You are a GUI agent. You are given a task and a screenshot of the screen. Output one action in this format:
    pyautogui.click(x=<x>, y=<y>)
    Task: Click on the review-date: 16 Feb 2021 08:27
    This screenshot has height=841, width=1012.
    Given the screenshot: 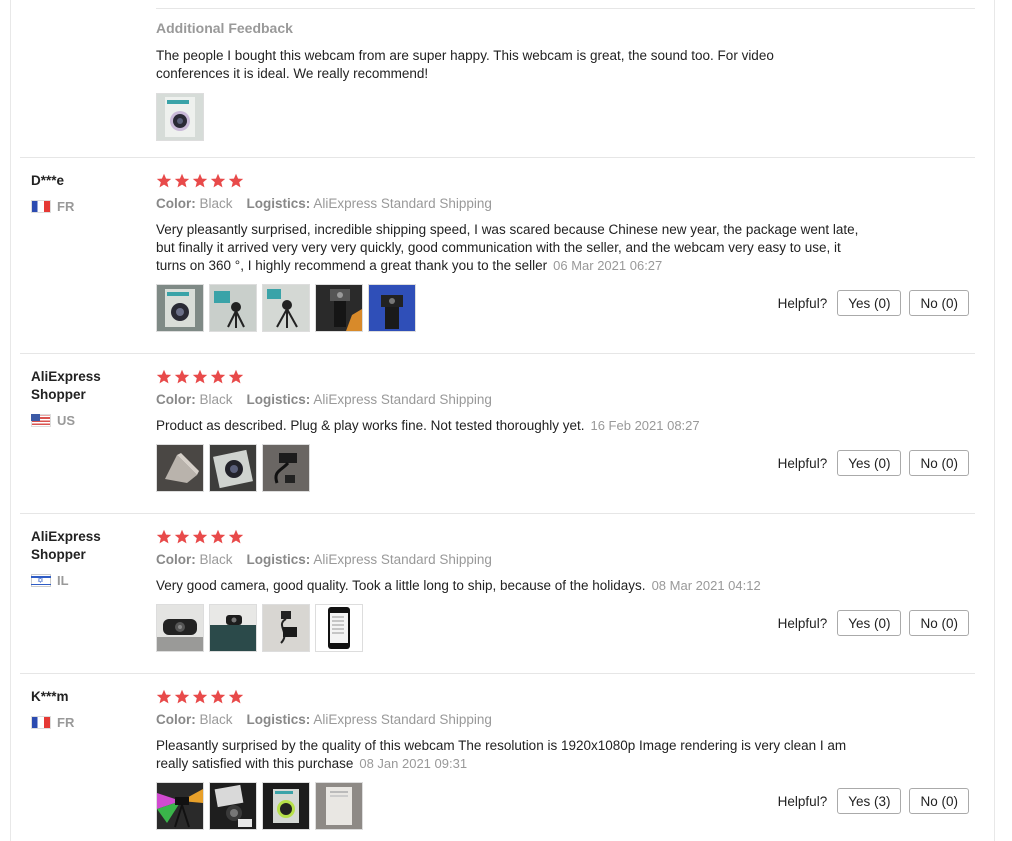 What is the action you would take?
    pyautogui.click(x=645, y=425)
    